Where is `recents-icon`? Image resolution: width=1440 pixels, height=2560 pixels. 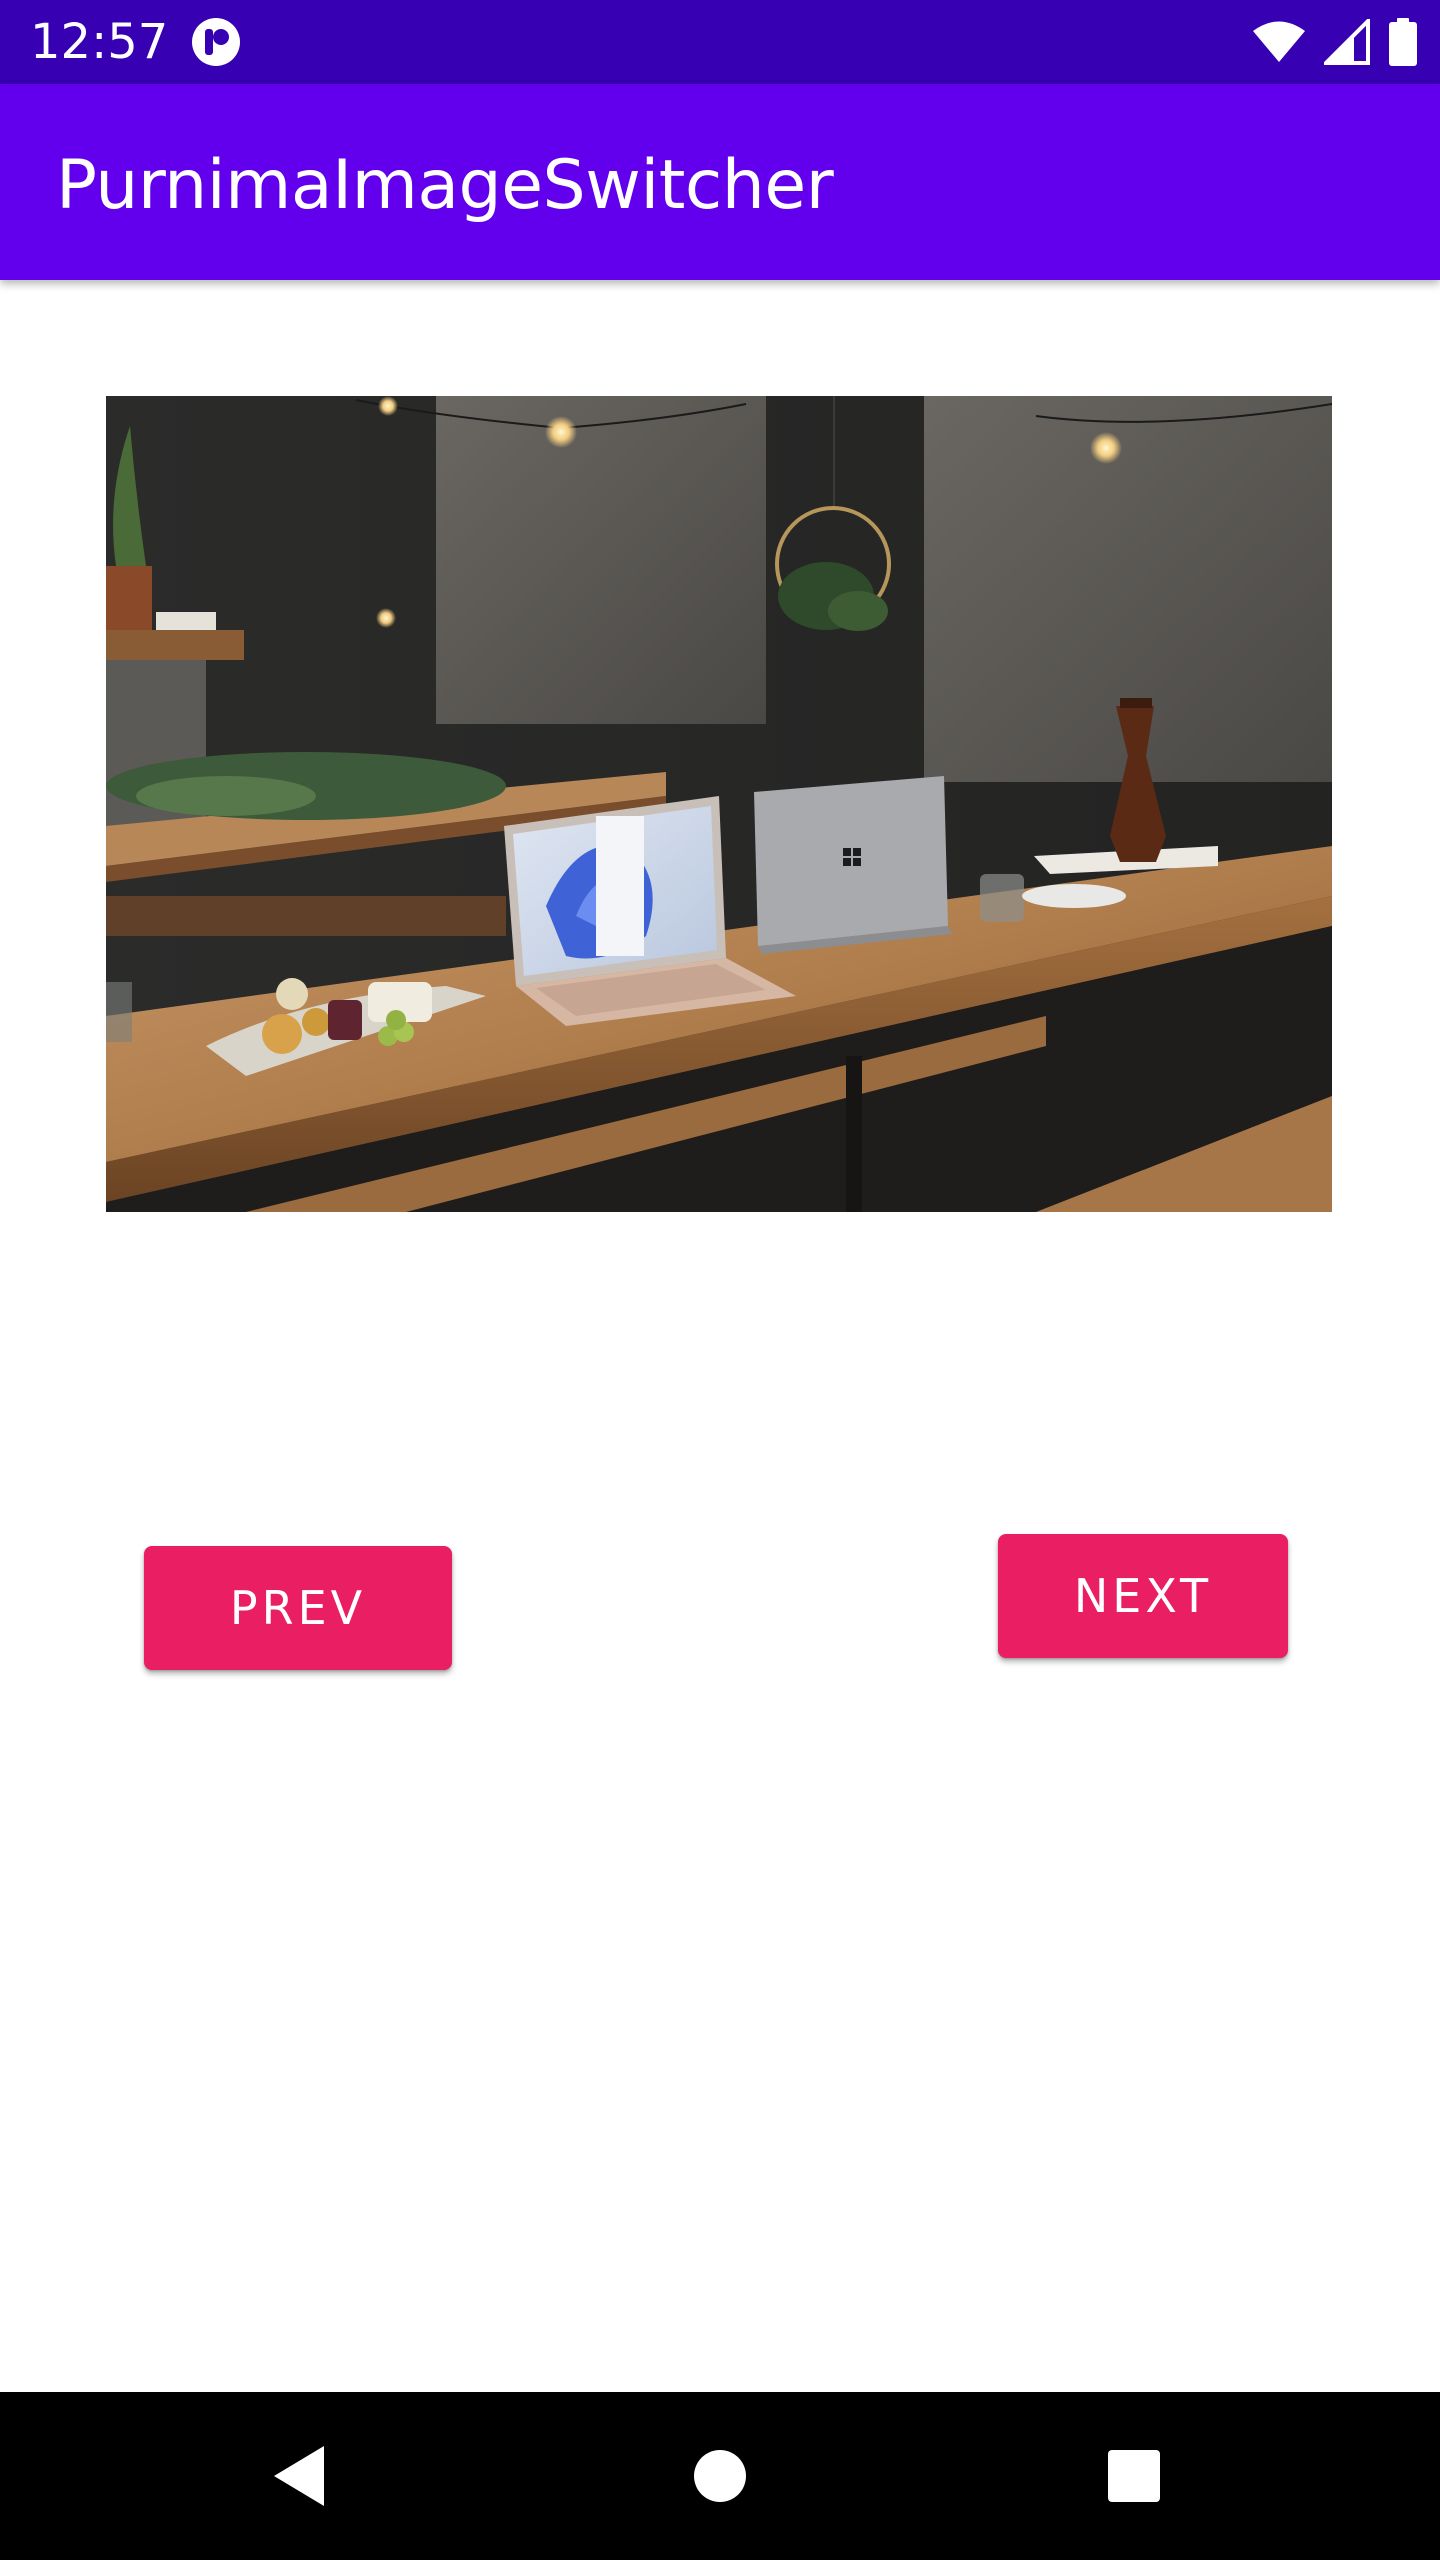
recents-icon is located at coordinates (1134, 2476).